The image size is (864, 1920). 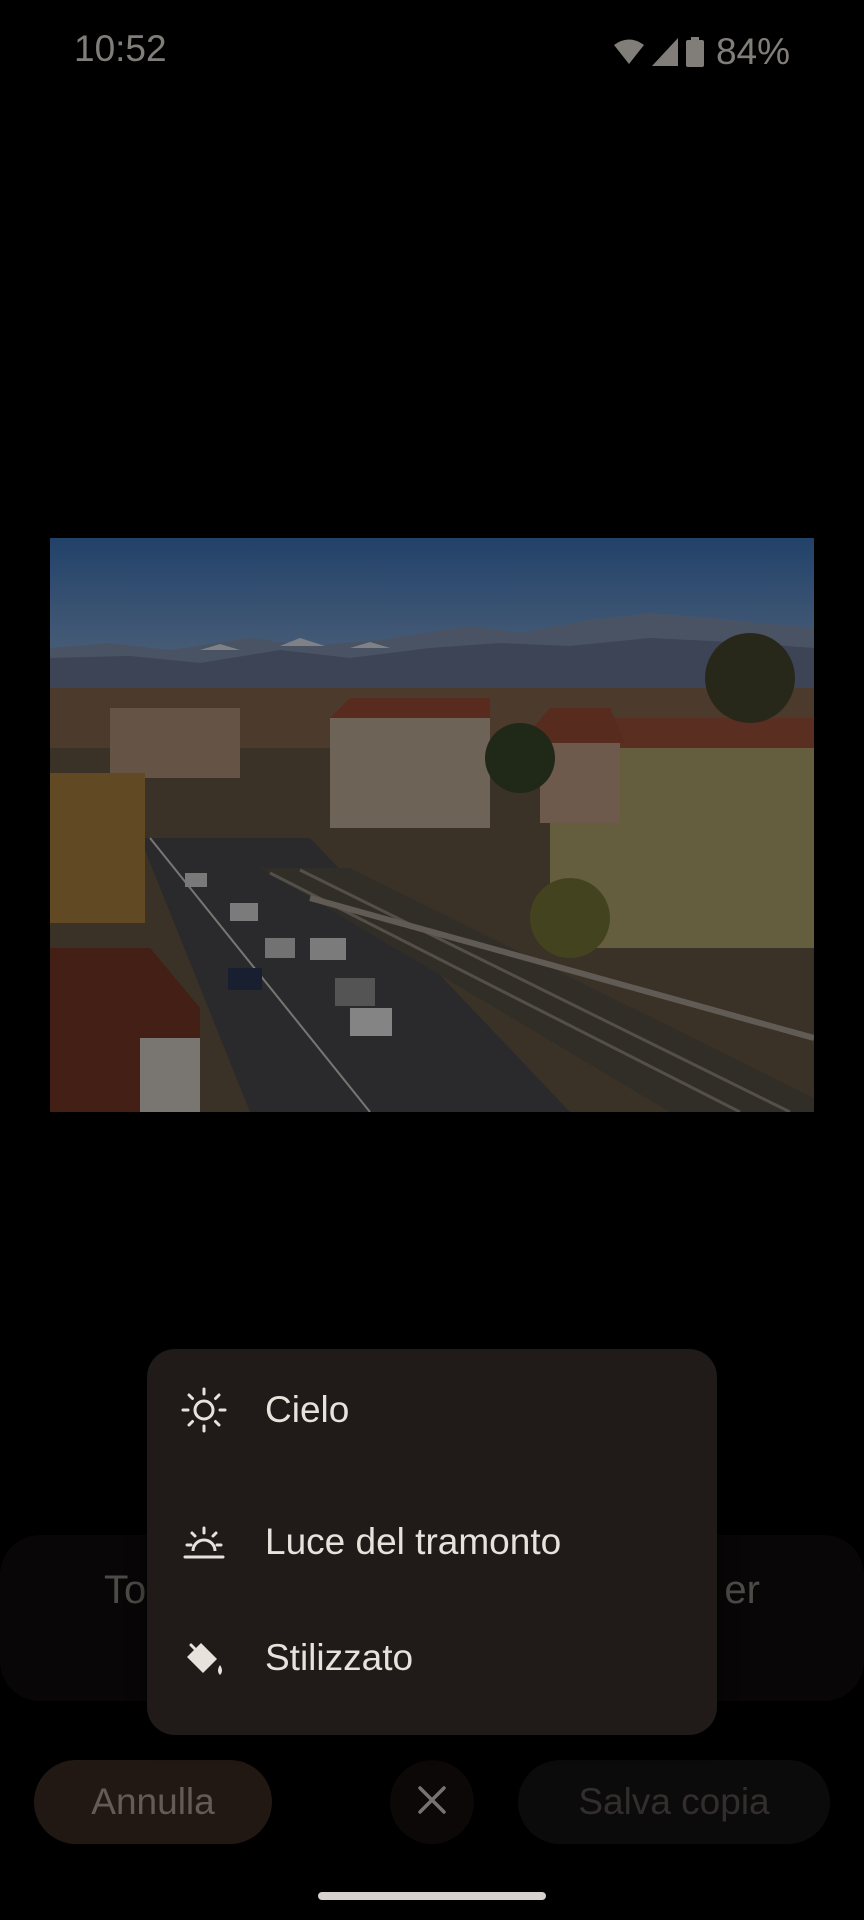 What do you see at coordinates (432, 1658) in the screenshot?
I see `menu-item-stilizzato: Stilizzato` at bounding box center [432, 1658].